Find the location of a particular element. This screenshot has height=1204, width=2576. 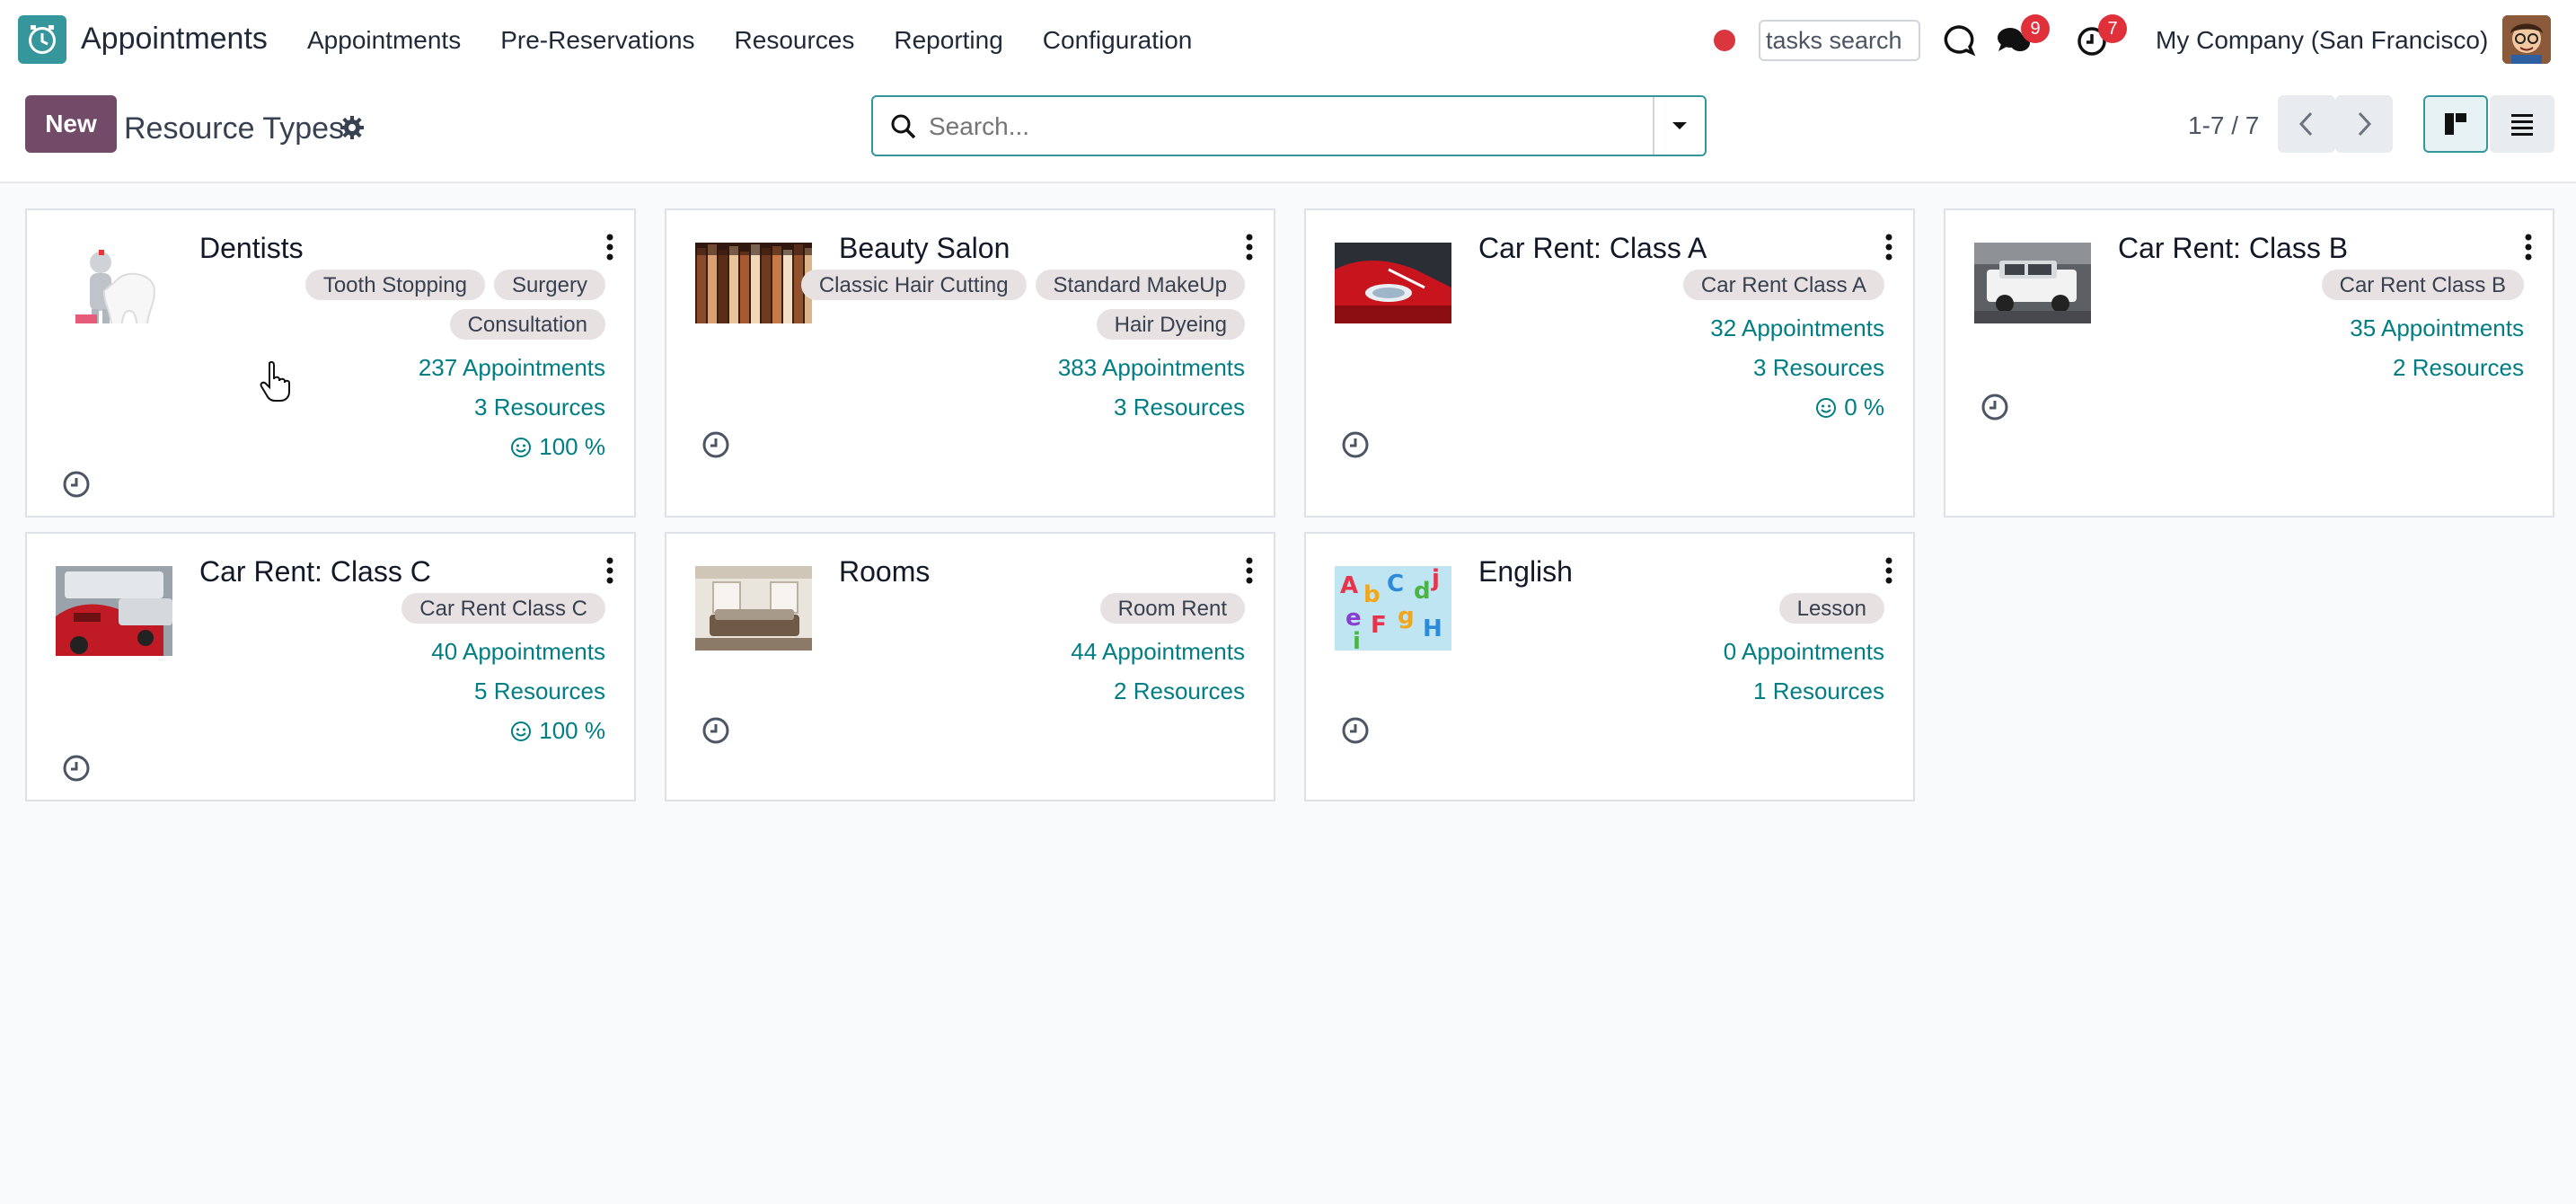

search-input is located at coordinates (1274, 127).